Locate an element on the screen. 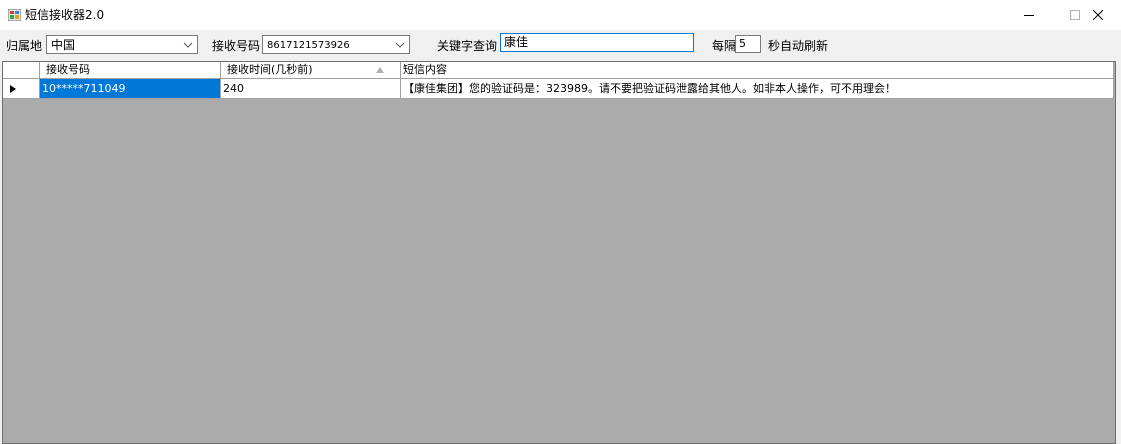 The image size is (1121, 444). minimize-icon is located at coordinates (1029, 15).